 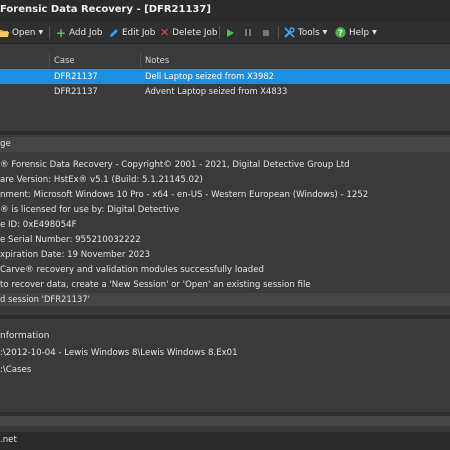 I want to click on pencil-icon, so click(x=114, y=32).